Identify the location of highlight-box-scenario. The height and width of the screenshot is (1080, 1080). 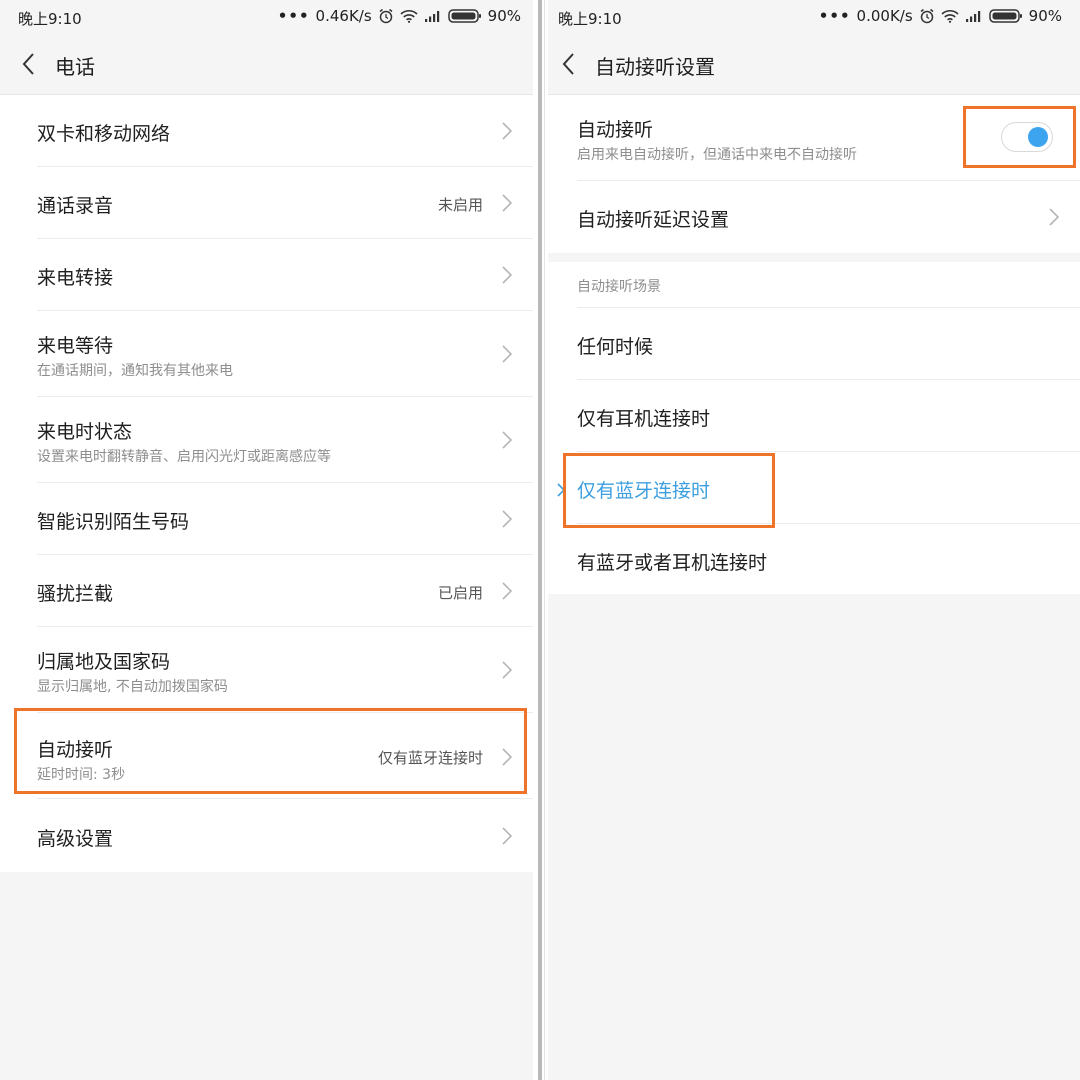
(669, 490).